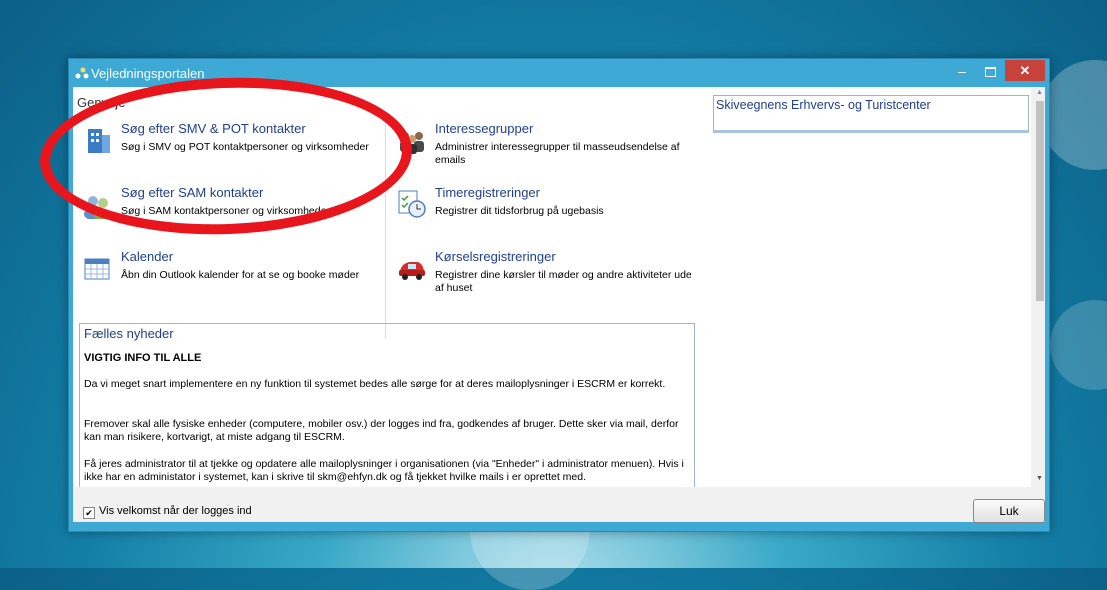  Describe the element at coordinates (89, 513) in the screenshot. I see `checkbox-icon: ✔` at that location.